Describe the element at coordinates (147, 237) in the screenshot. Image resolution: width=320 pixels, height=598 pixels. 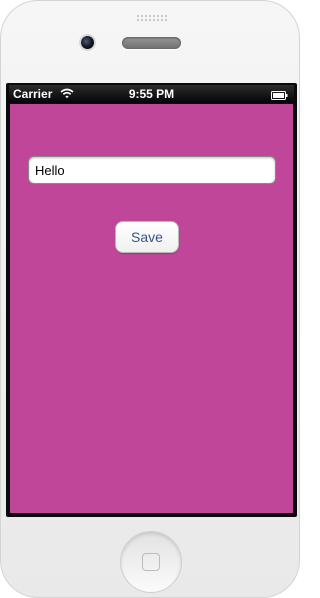
I see `save-button: Save` at that location.